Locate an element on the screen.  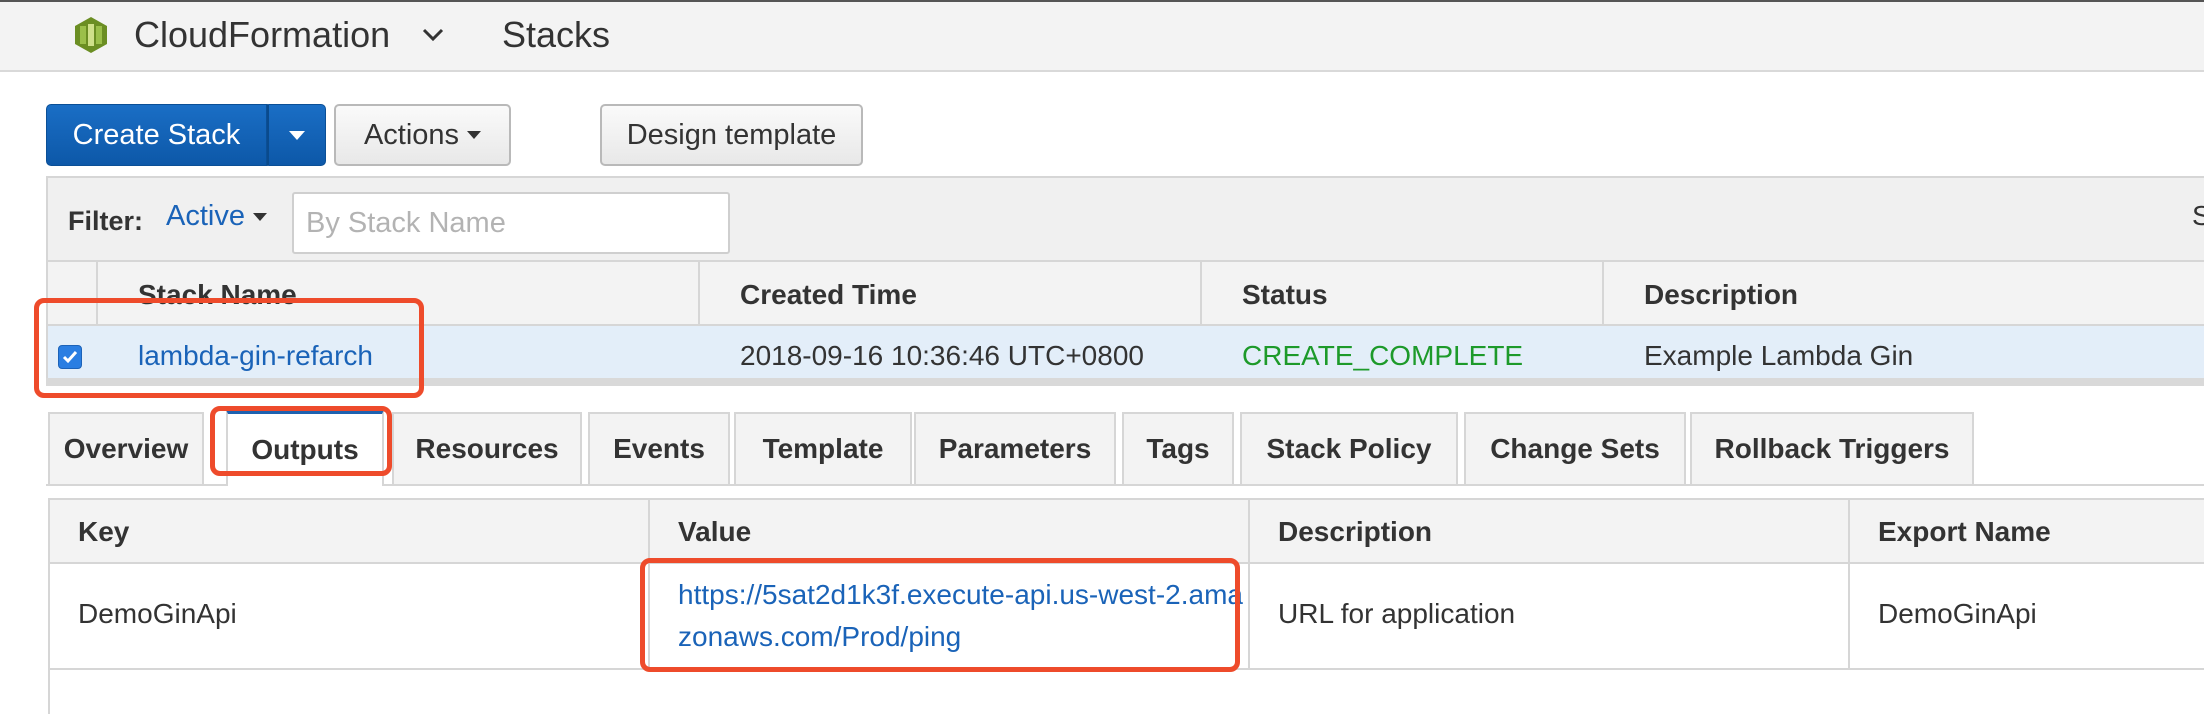
cloudformation-logo-icon is located at coordinates (91, 35).